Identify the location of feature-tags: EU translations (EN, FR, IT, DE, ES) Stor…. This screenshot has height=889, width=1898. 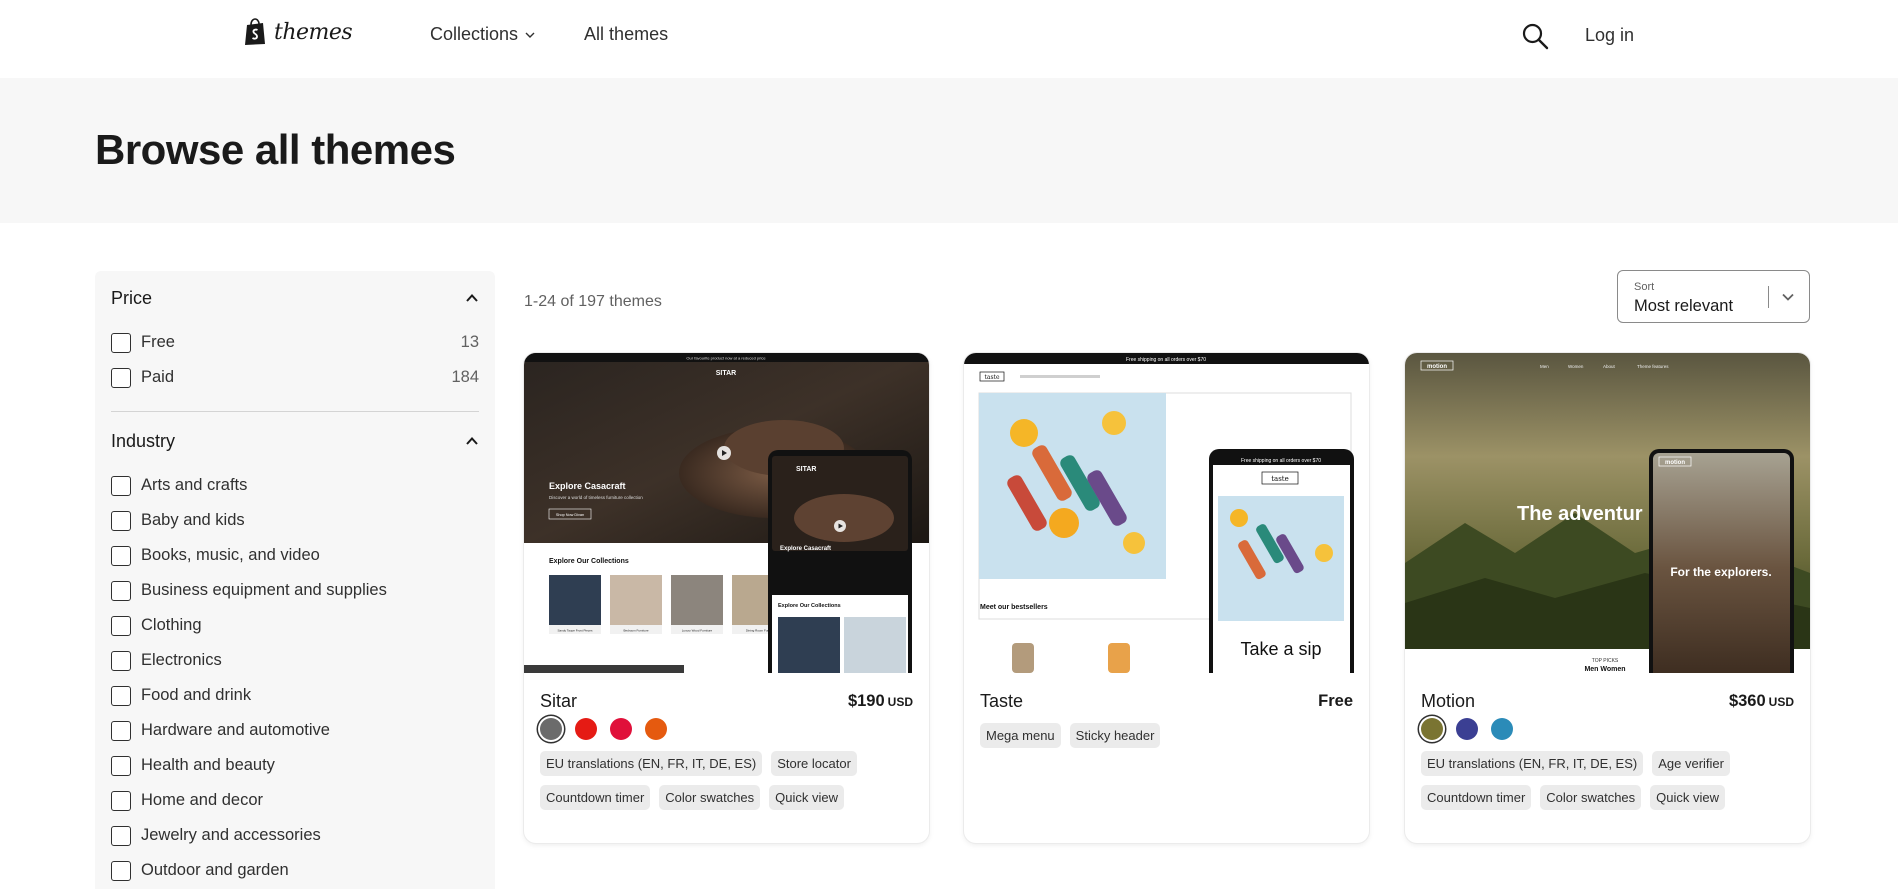
(730, 780).